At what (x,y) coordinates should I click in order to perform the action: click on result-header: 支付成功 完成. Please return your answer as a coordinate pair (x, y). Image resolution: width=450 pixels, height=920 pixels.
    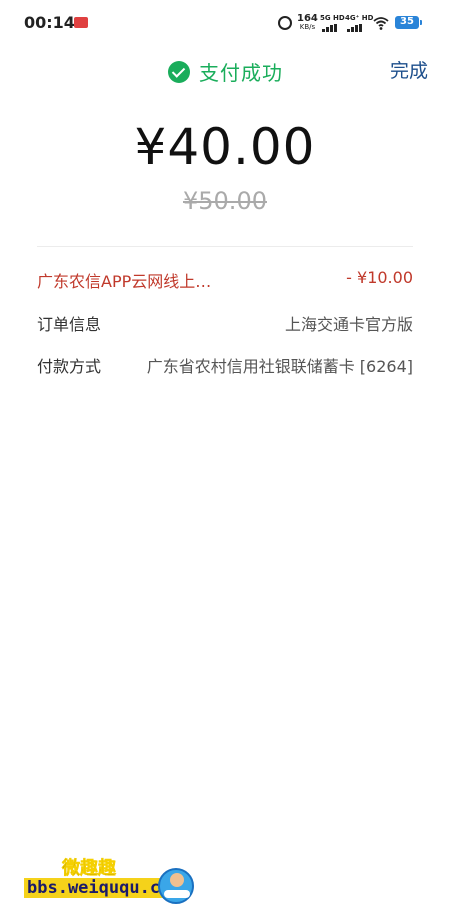
    Looking at the image, I should click on (225, 69).